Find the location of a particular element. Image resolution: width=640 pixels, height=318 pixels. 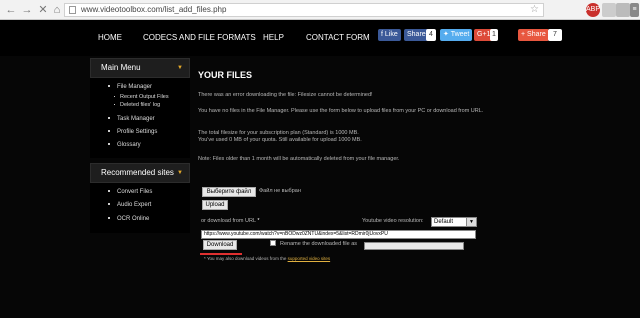

sidebar-item-task-manager: Task Manager is located at coordinates (131, 119).